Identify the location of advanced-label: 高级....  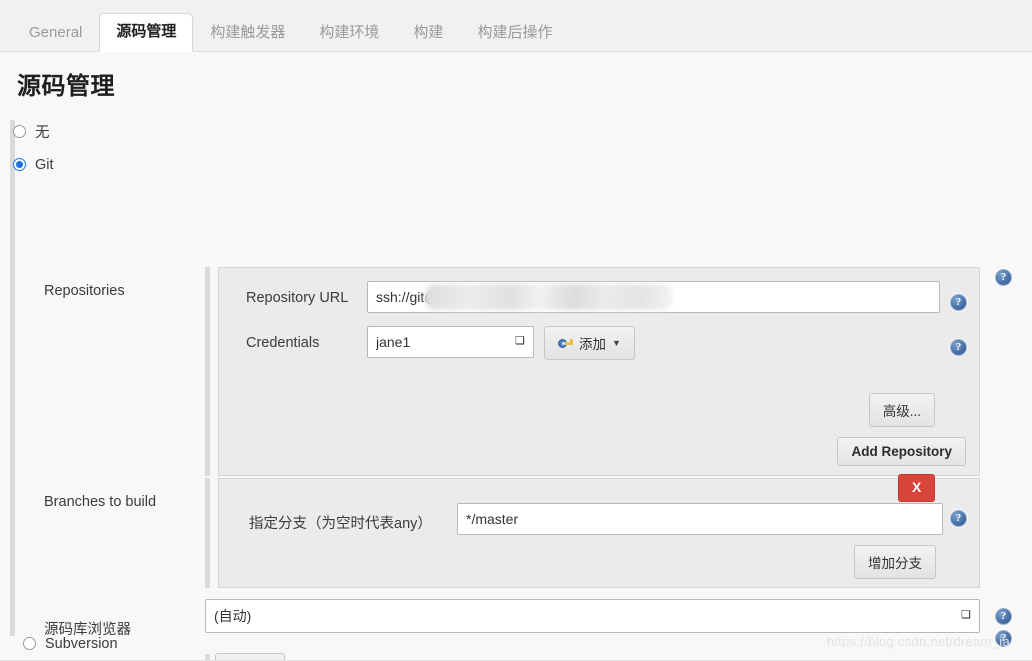
(901, 411).